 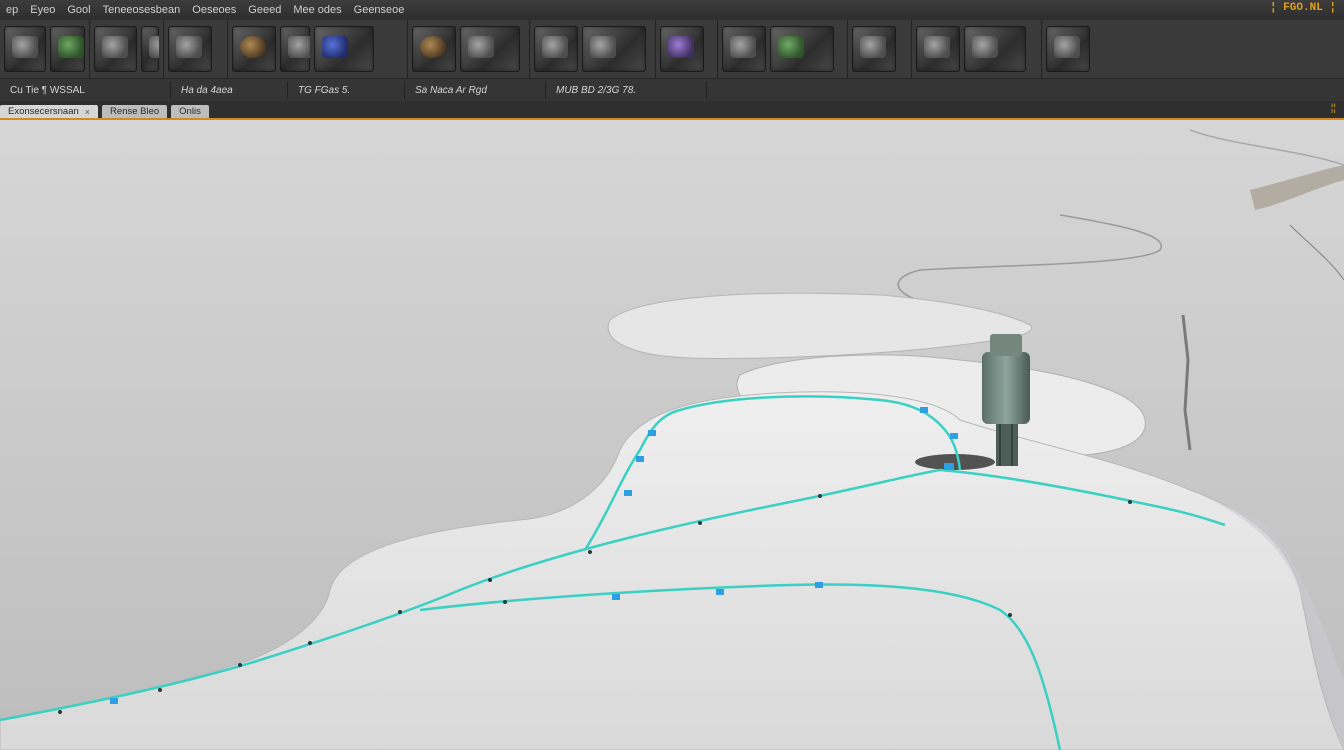 What do you see at coordinates (672, 110) in the screenshot?
I see `viewport-tab-row: Exonsecersnaan × Rense Bleo Onlis ¦¦` at bounding box center [672, 110].